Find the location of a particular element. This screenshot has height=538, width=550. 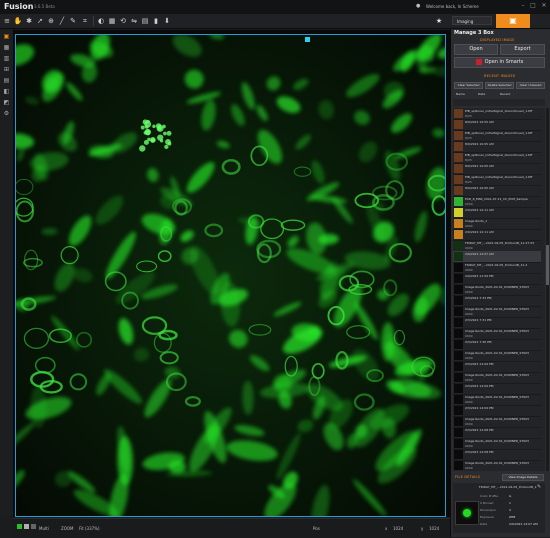

view-quad-icon: ⊞ is located at coordinates (6, 69).